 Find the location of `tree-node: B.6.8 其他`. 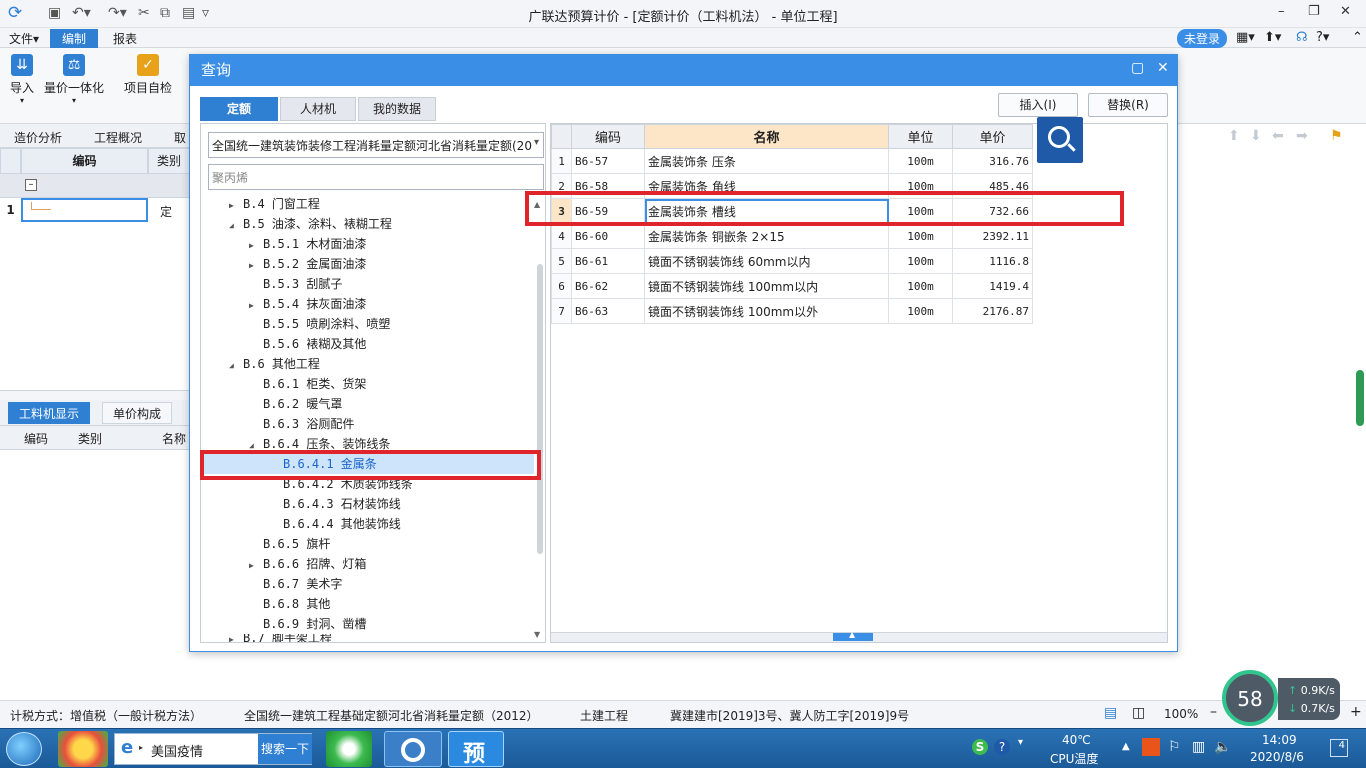

tree-node: B.6.8 其他 is located at coordinates (289, 604).